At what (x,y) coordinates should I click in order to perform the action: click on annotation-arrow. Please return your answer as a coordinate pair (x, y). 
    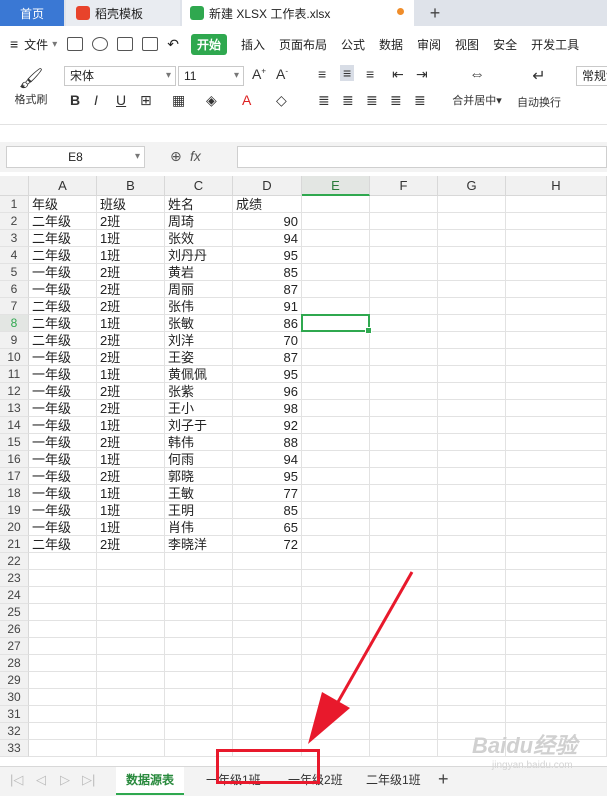
    Looking at the image, I should click on (361, 657).